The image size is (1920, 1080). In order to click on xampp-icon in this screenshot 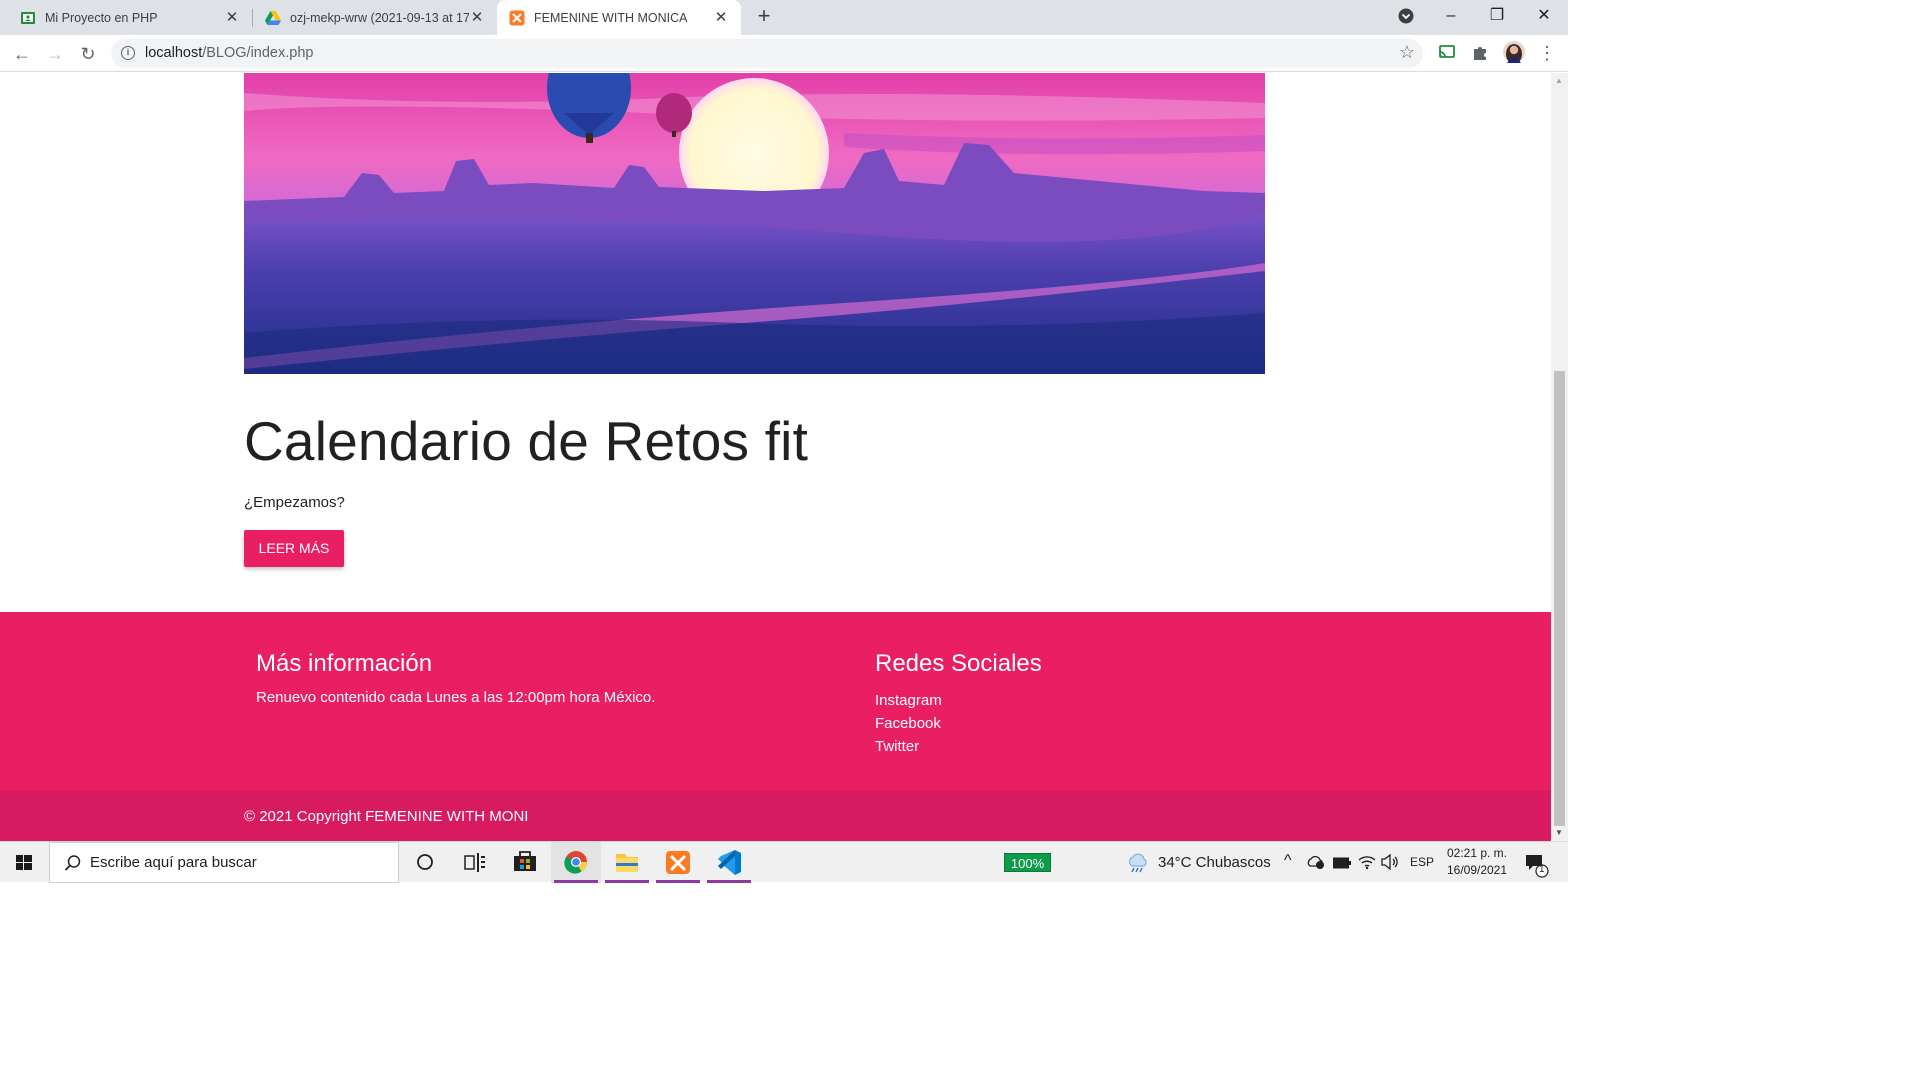, I will do `click(517, 18)`.